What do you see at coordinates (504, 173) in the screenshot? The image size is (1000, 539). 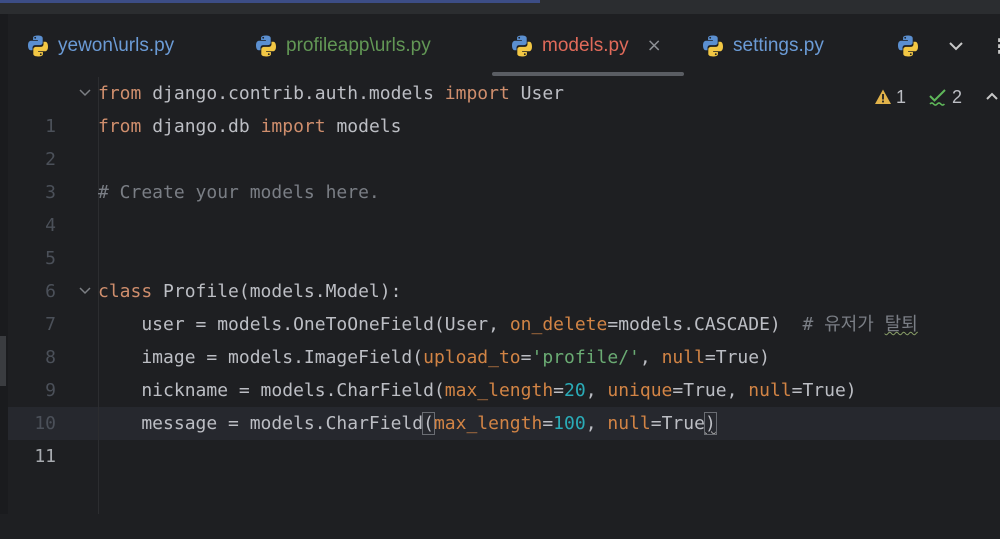 I see `code-line-3: 3` at bounding box center [504, 173].